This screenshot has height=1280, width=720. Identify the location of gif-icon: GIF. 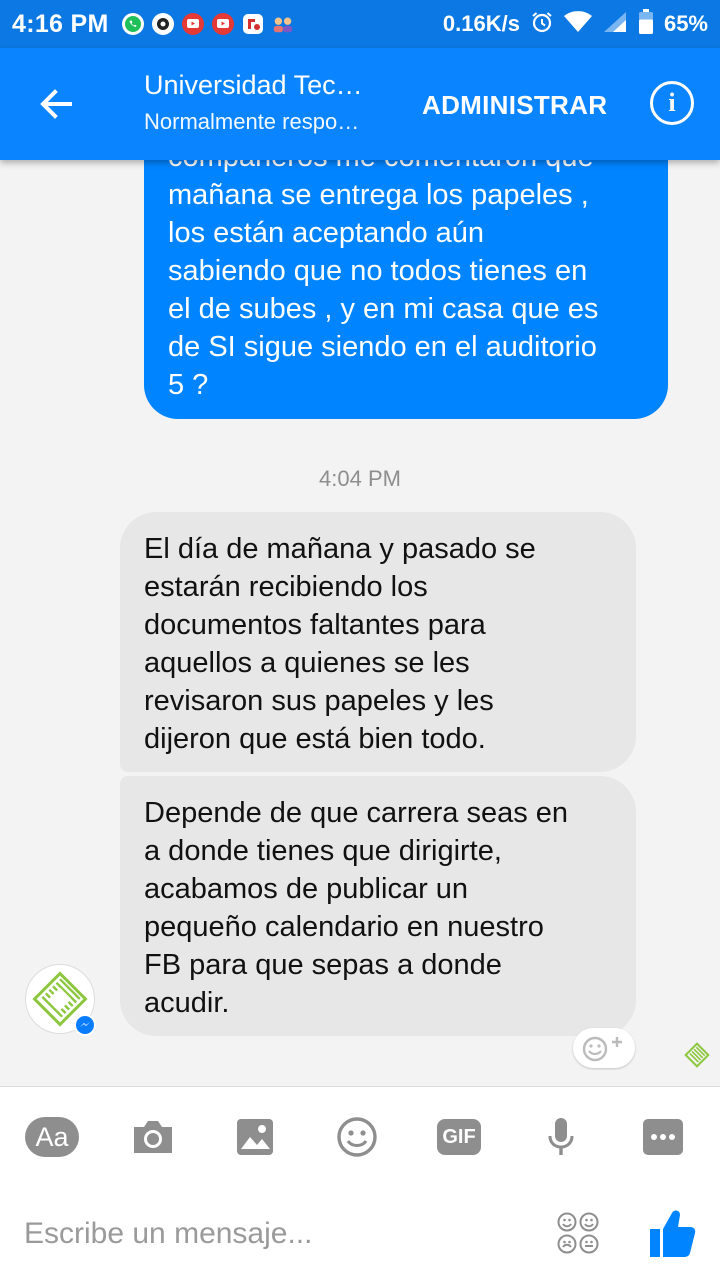
(459, 1137).